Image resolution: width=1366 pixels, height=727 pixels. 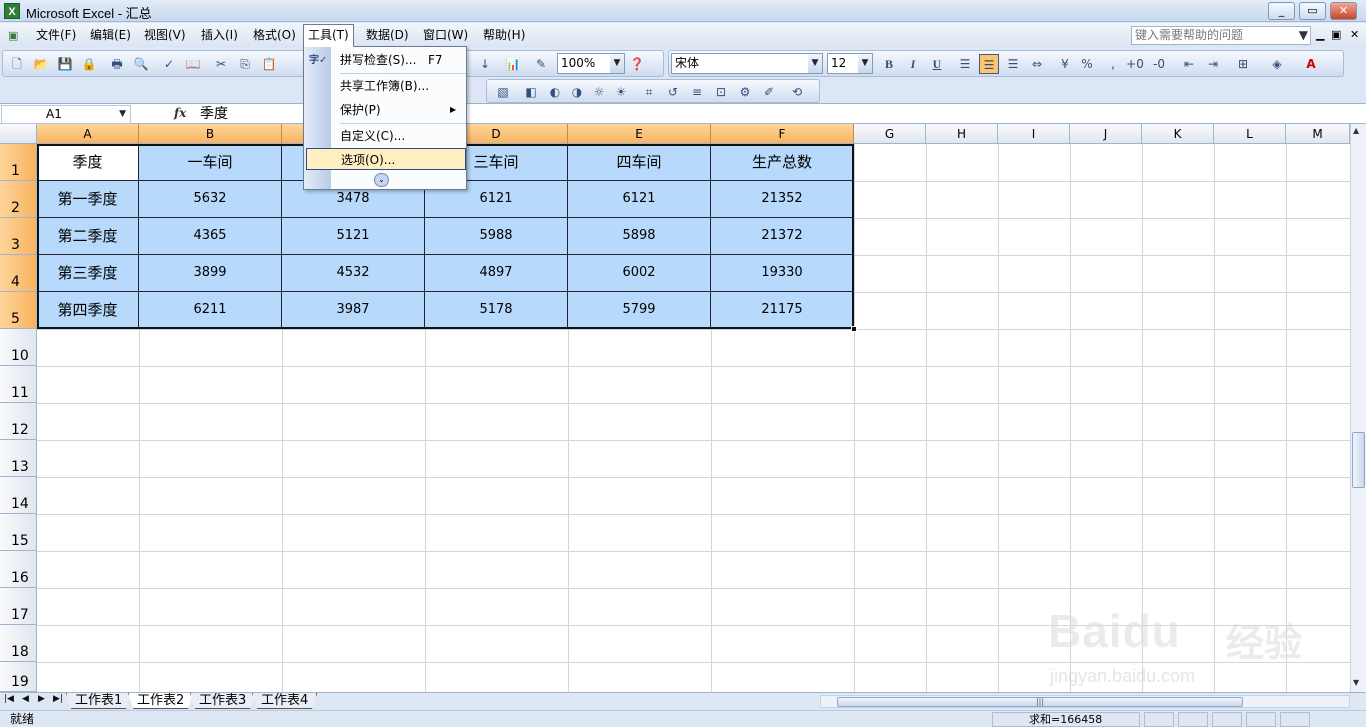 What do you see at coordinates (513, 64) in the screenshot?
I see `chart-wizard-icon: 📊` at bounding box center [513, 64].